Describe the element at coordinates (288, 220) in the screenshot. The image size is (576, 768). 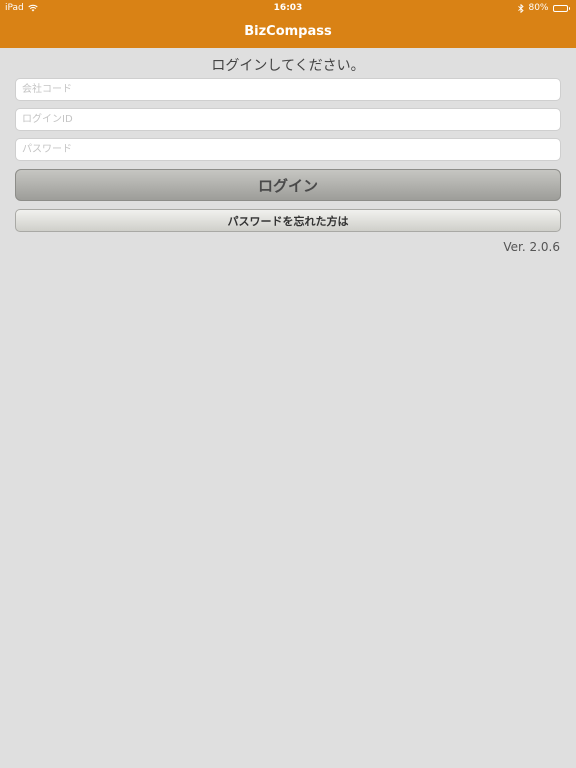
I see `forgot-password-button: パスワードを忘れた方は` at that location.